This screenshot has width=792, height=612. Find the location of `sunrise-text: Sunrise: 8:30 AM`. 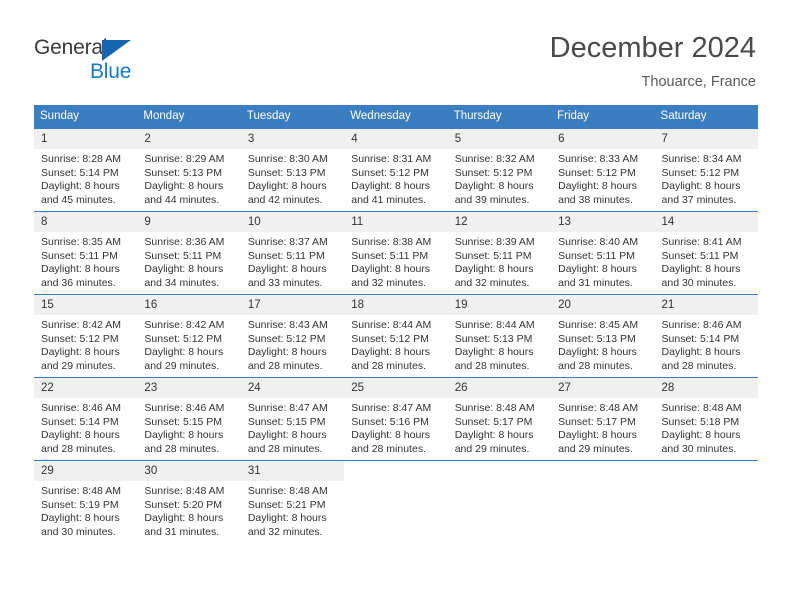

sunrise-text: Sunrise: 8:30 AM is located at coordinates (287, 159).